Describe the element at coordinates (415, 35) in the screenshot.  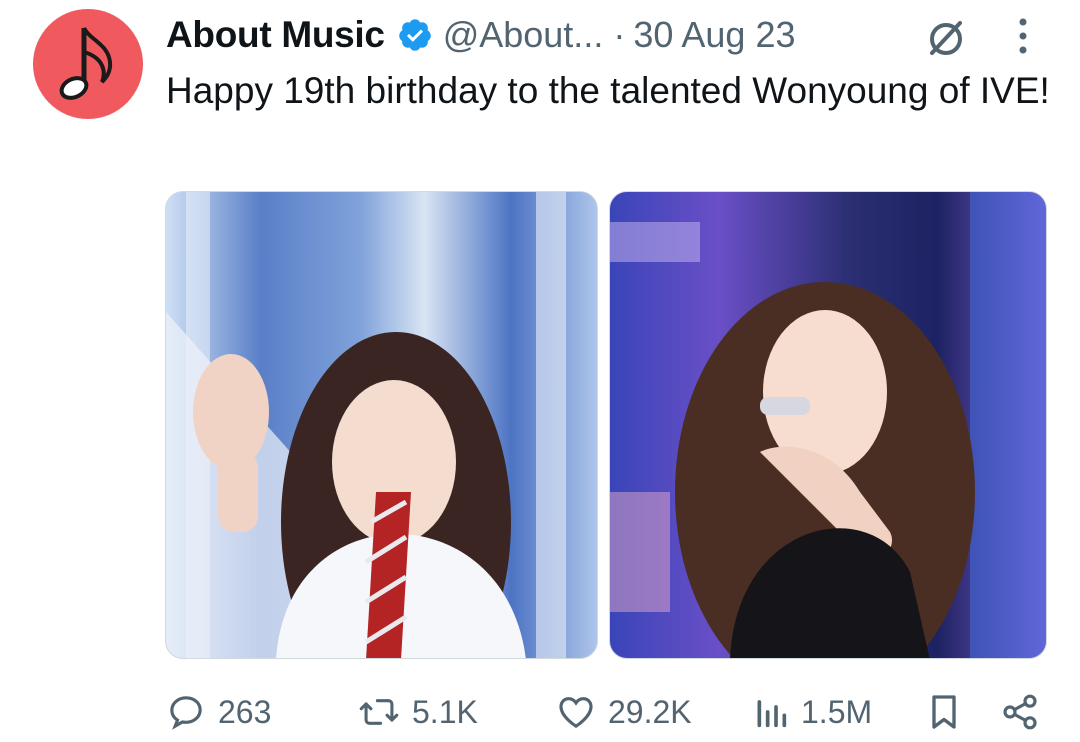
I see `verified-badge-icon` at that location.